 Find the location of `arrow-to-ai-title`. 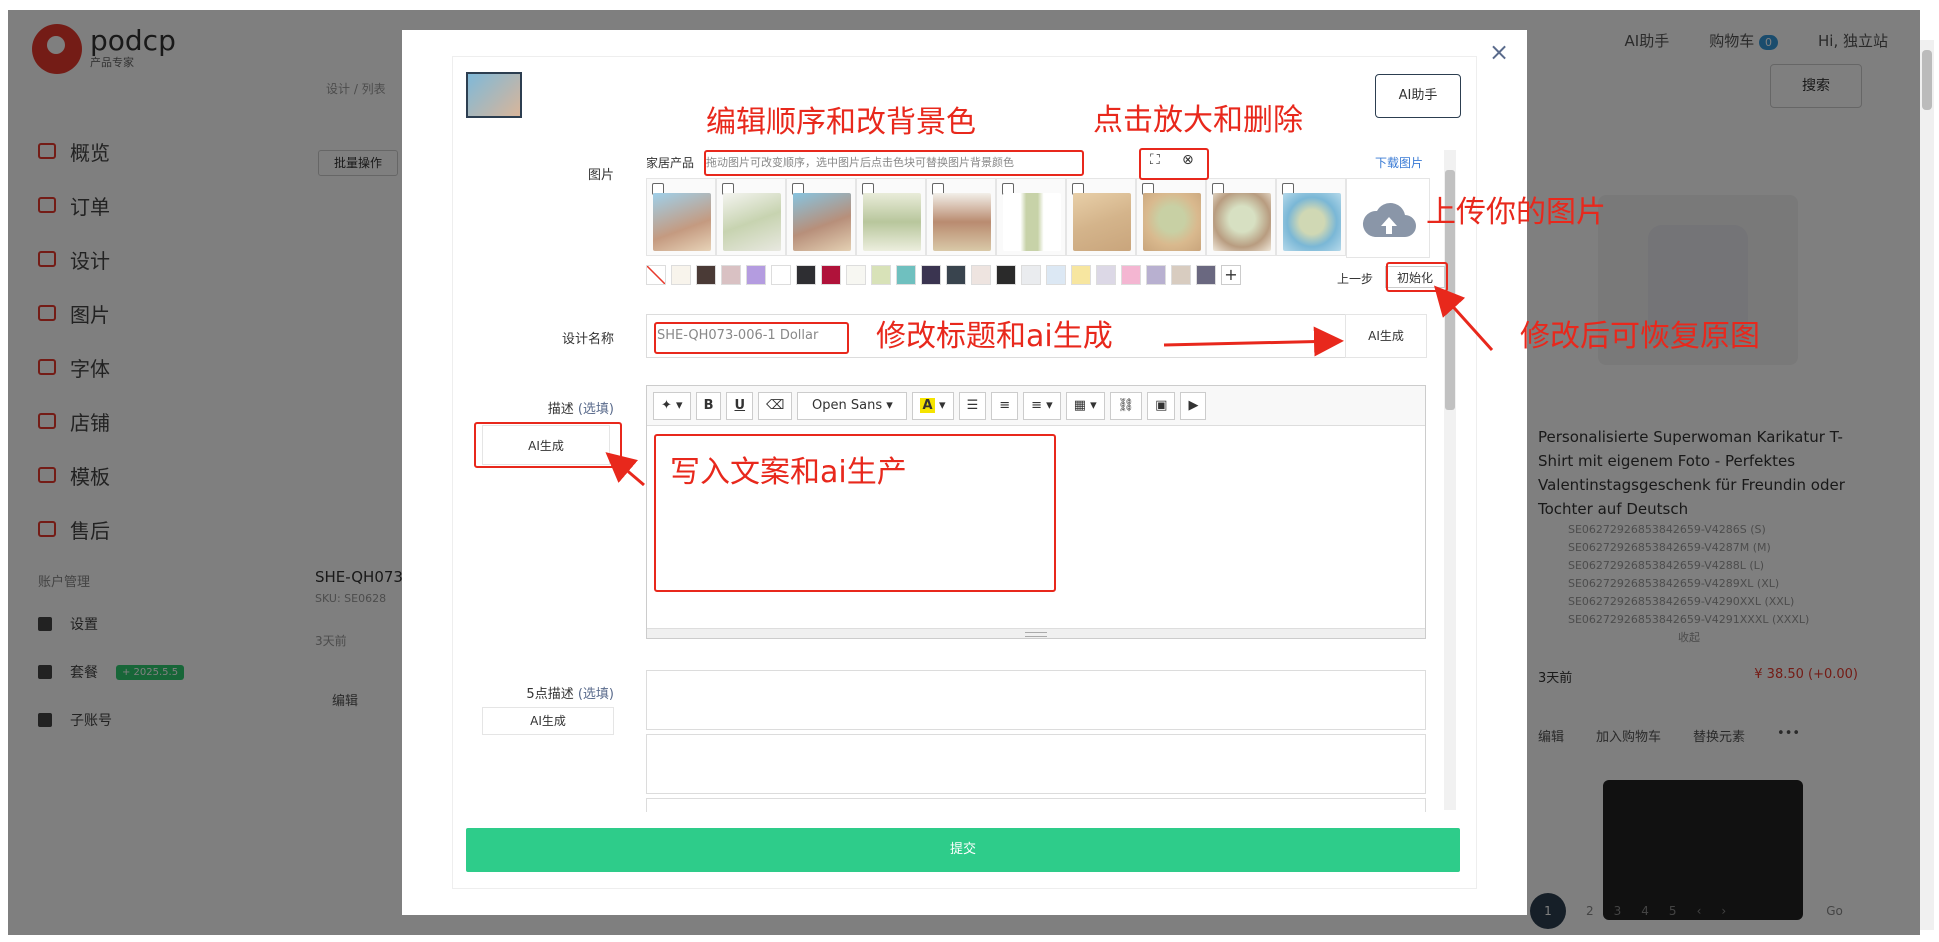

arrow-to-ai-title is located at coordinates (1253, 341).